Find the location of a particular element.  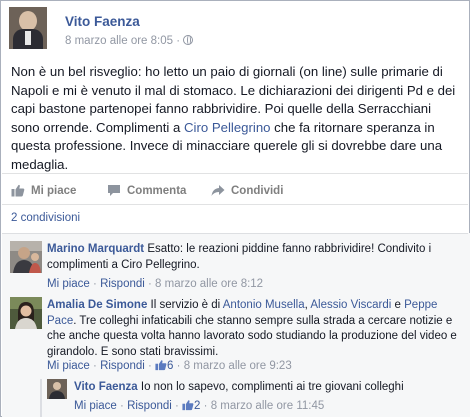

like-label: Mi piace is located at coordinates (54, 190).